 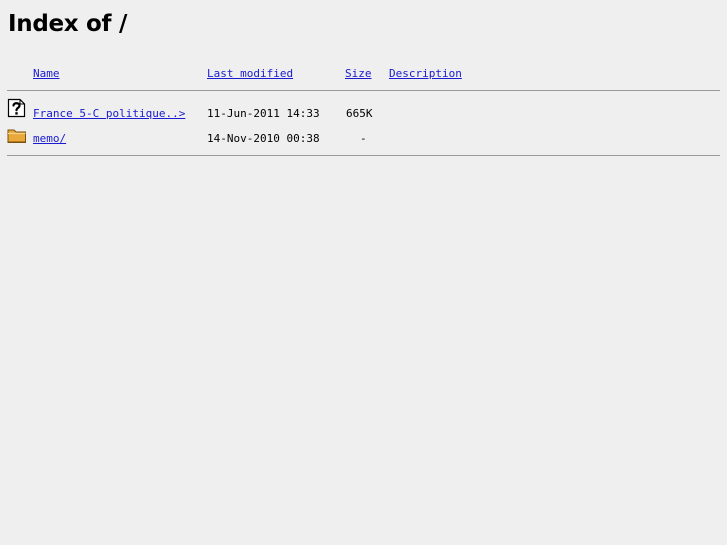 What do you see at coordinates (263, 138) in the screenshot?
I see `entry-last-modified: 14-Nov-2010 00:38` at bounding box center [263, 138].